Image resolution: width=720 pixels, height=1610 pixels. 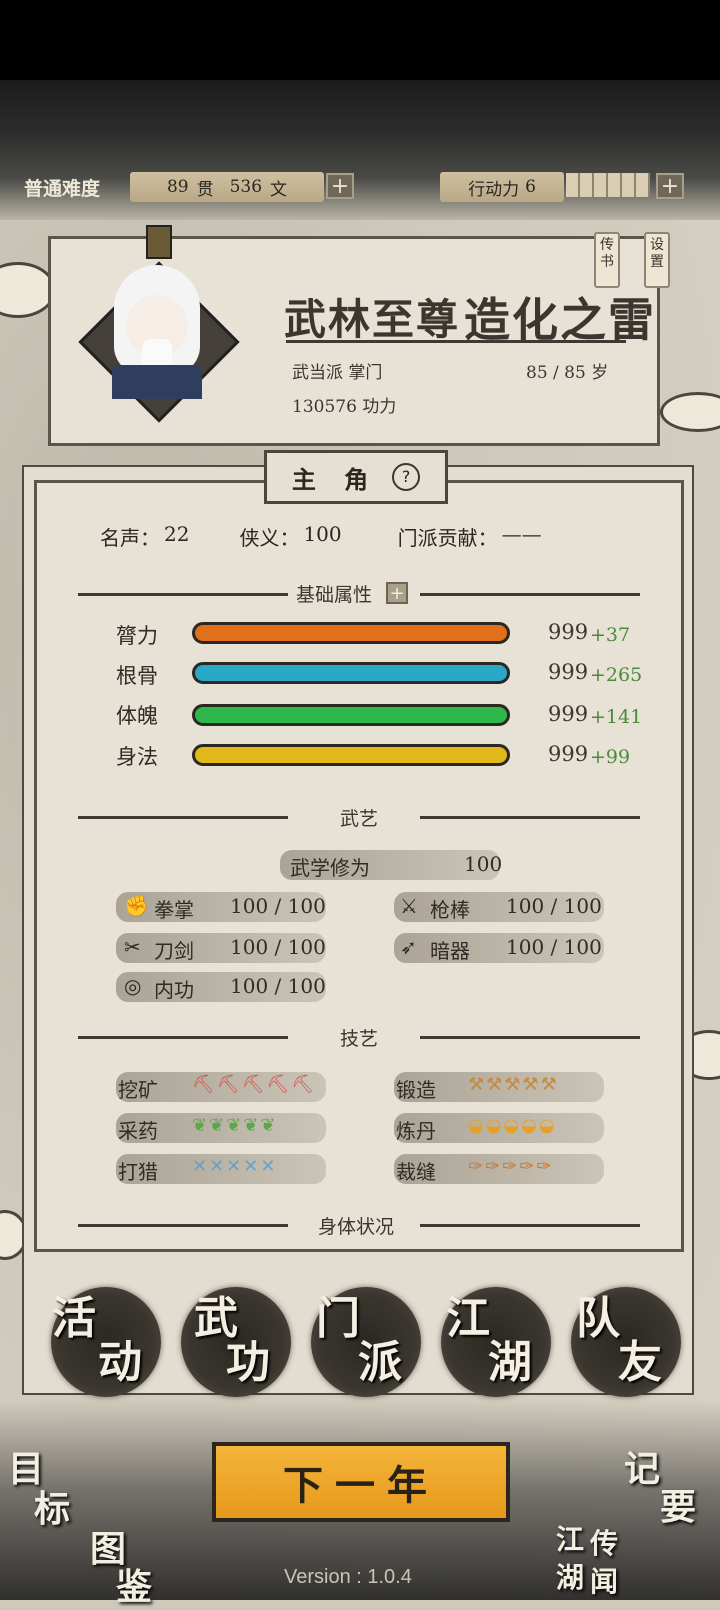 I want to click on avatar, so click(x=159, y=324).